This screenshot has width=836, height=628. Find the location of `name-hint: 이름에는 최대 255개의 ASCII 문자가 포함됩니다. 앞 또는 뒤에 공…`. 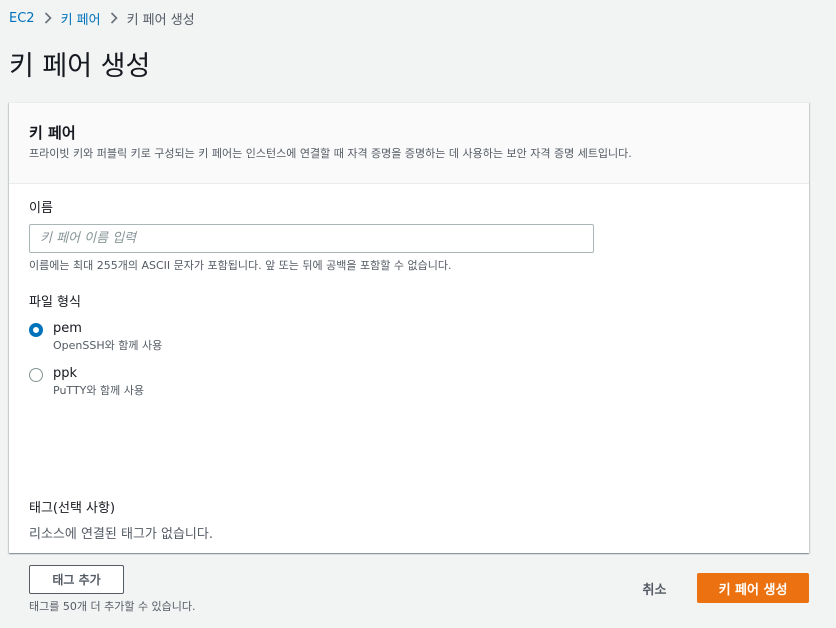

name-hint: 이름에는 최대 255개의 ASCII 문자가 포함됩니다. 앞 또는 뒤에 공… is located at coordinates (240, 265).